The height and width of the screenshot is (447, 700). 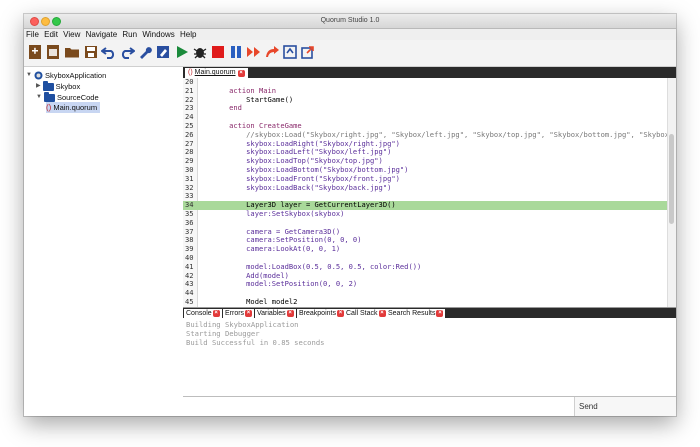 I want to click on code-line: 22 StartGame(), so click(x=425, y=100).